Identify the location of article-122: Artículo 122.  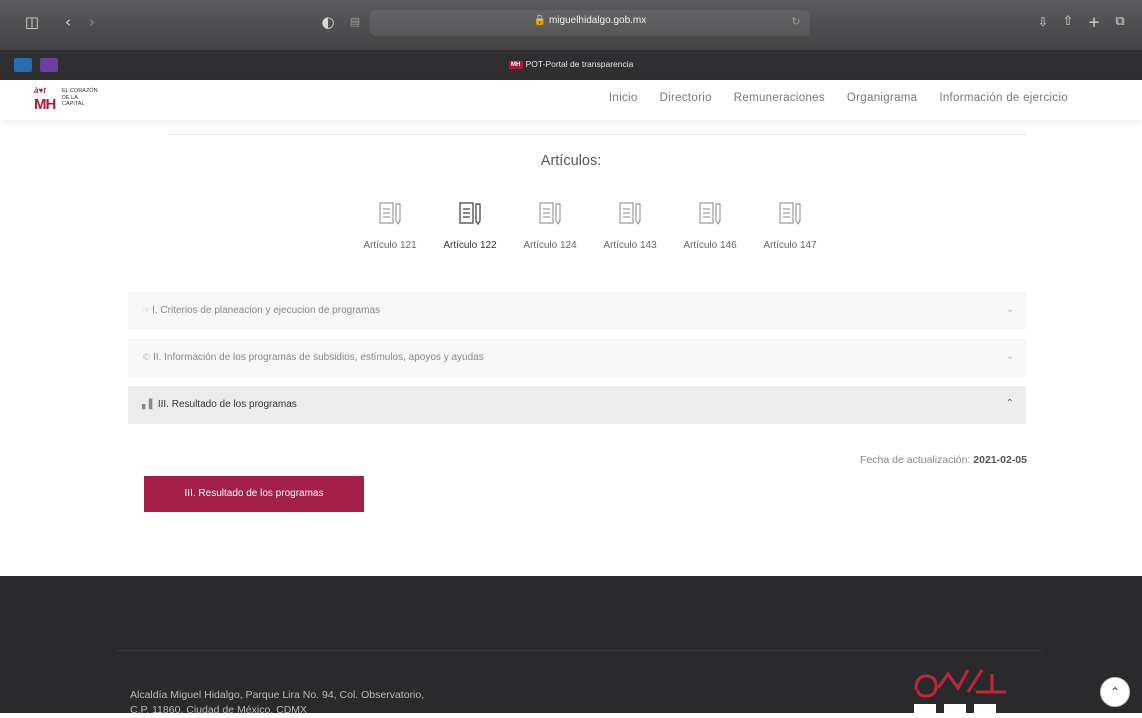
(470, 225).